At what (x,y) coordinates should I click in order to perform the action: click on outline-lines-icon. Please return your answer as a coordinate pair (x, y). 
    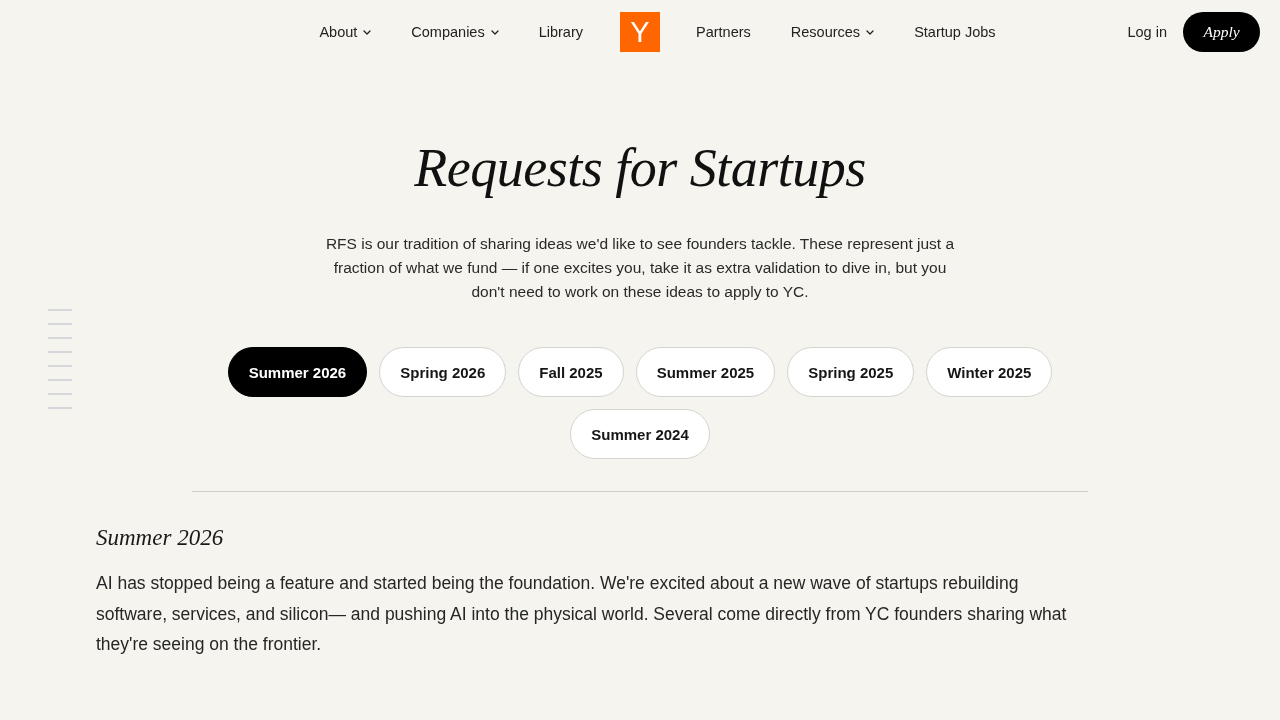
    Looking at the image, I should click on (60, 359).